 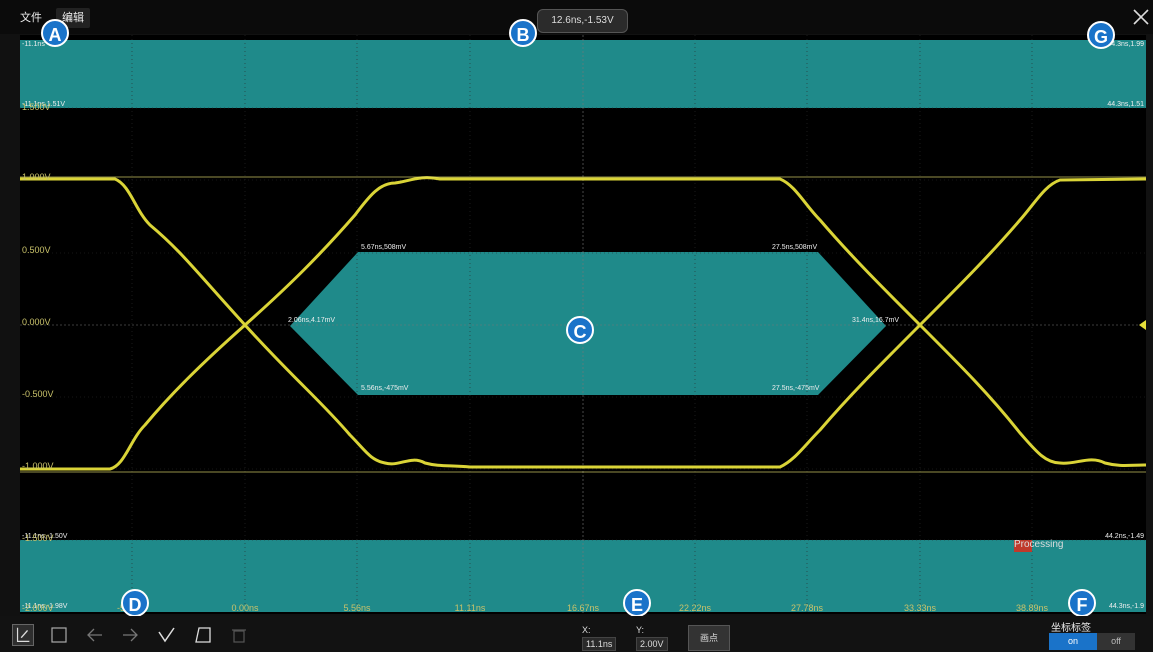 I want to click on processing-status-text: Processing, so click(x=1039, y=544).